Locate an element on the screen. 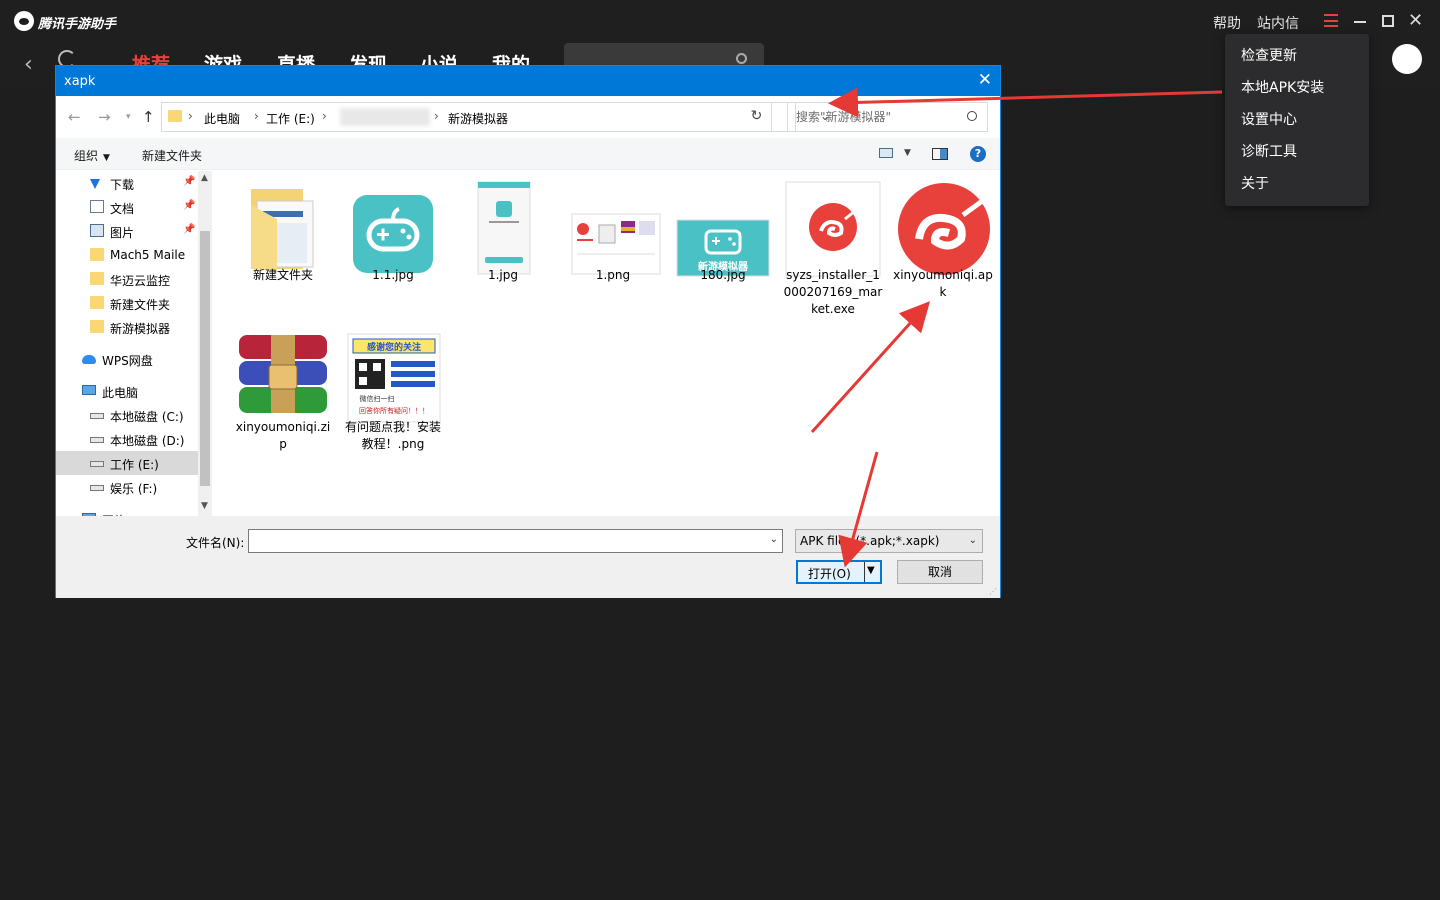 The height and width of the screenshot is (900, 1440). cancel-button: 取消 is located at coordinates (940, 572).